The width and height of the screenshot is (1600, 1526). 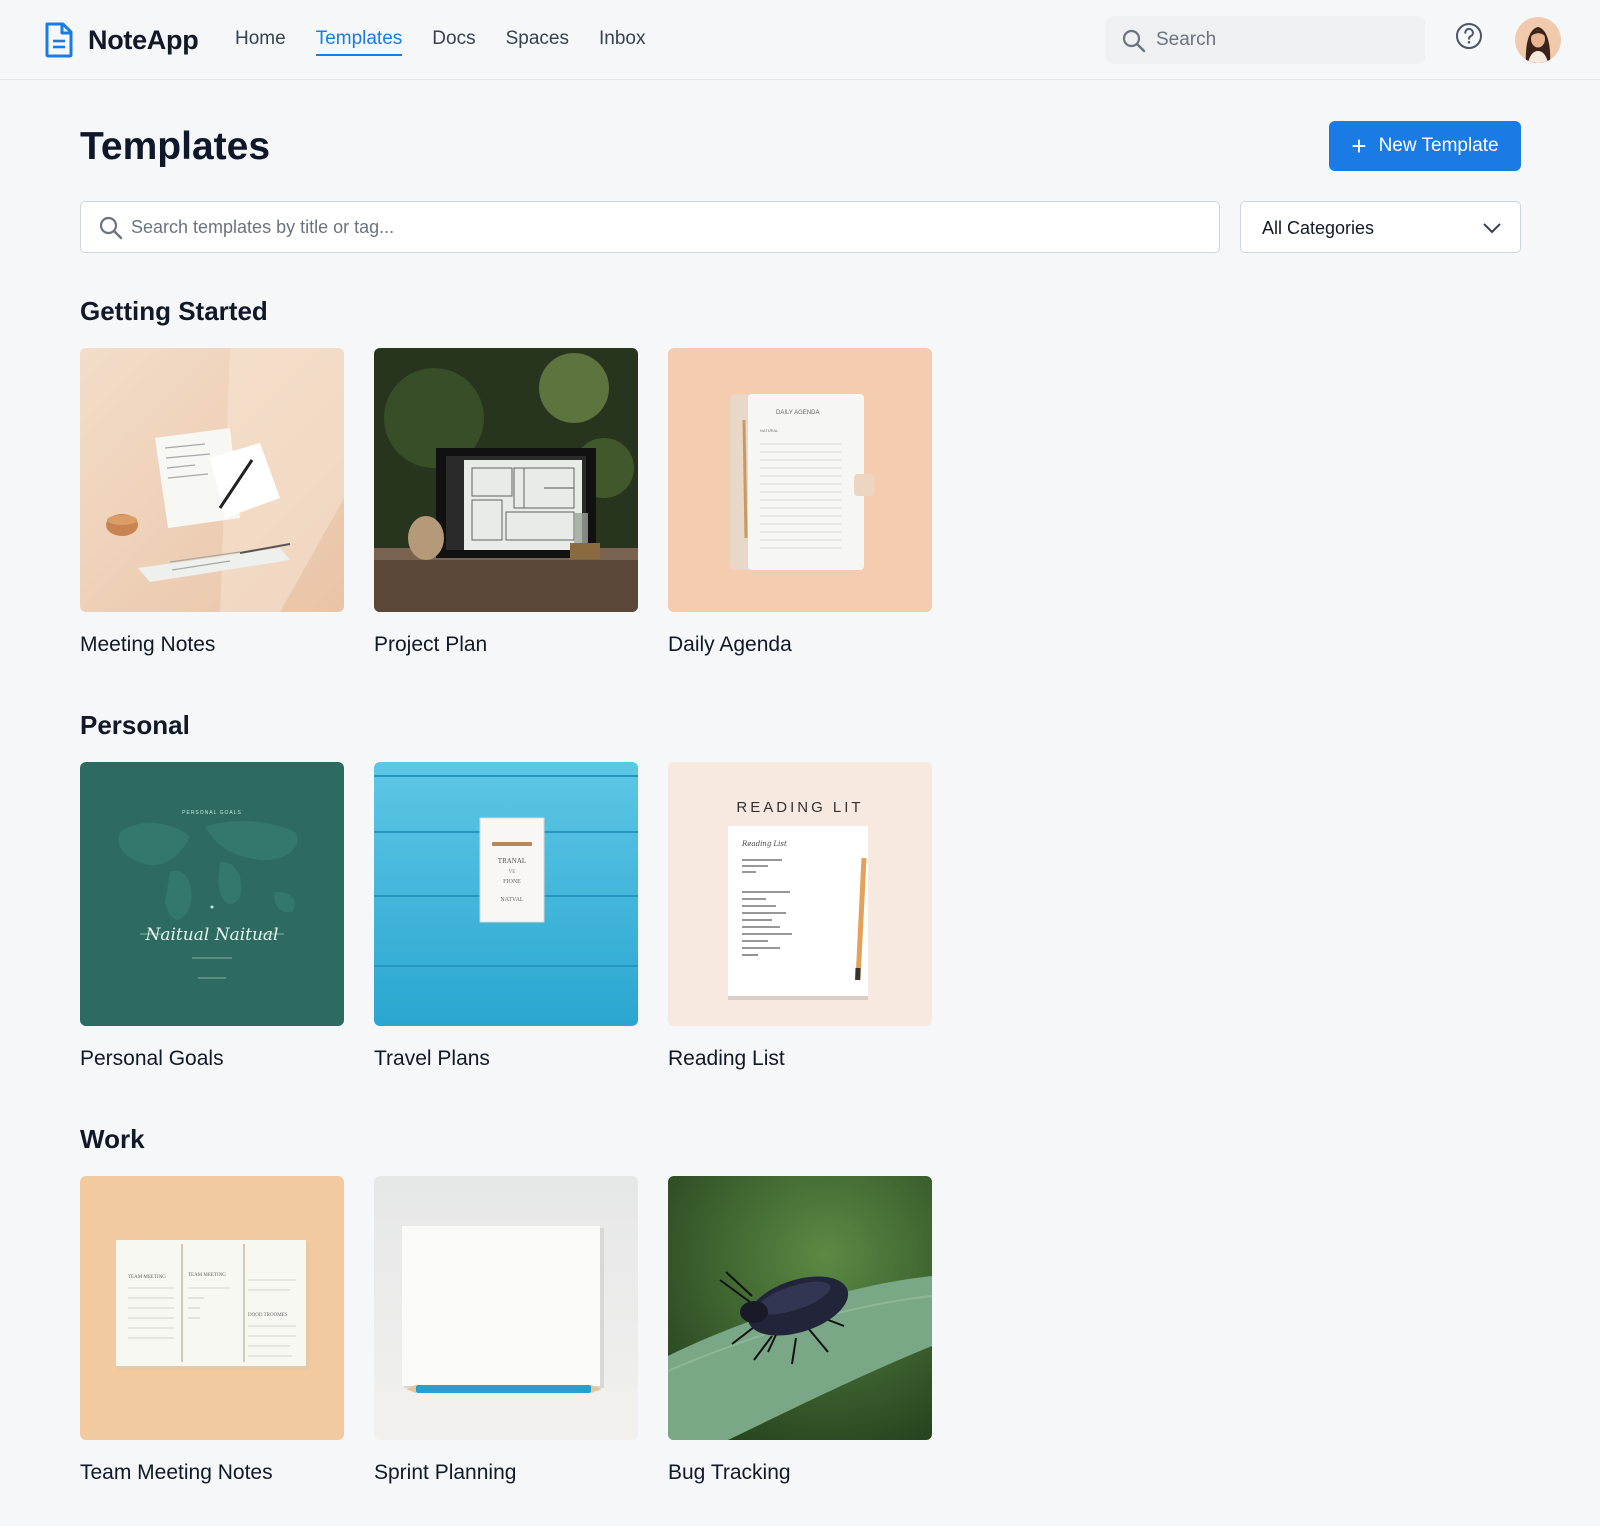 What do you see at coordinates (729, 1472) in the screenshot?
I see `template-card-label: Bug Tracking` at bounding box center [729, 1472].